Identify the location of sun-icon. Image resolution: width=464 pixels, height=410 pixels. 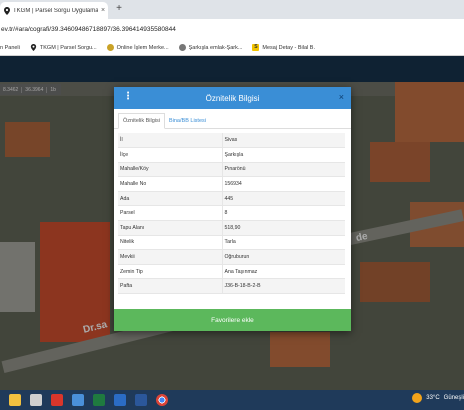
(417, 398).